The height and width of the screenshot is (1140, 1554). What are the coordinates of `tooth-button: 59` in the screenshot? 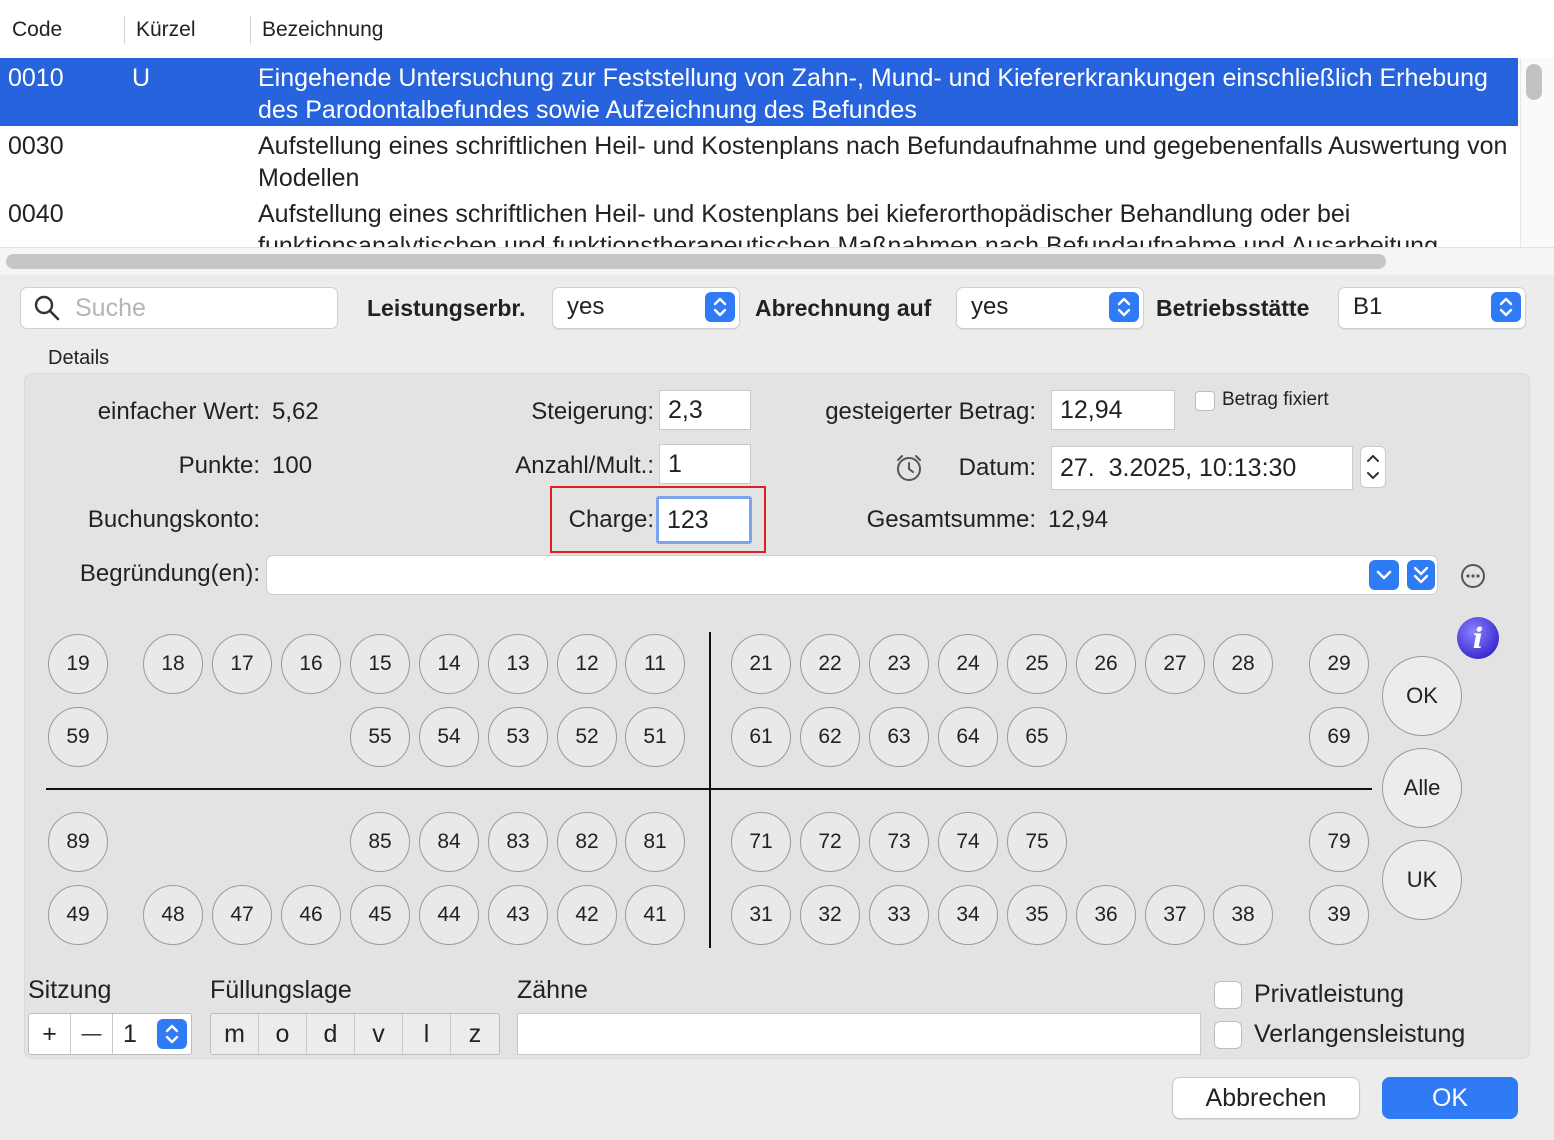 It's located at (78, 737).